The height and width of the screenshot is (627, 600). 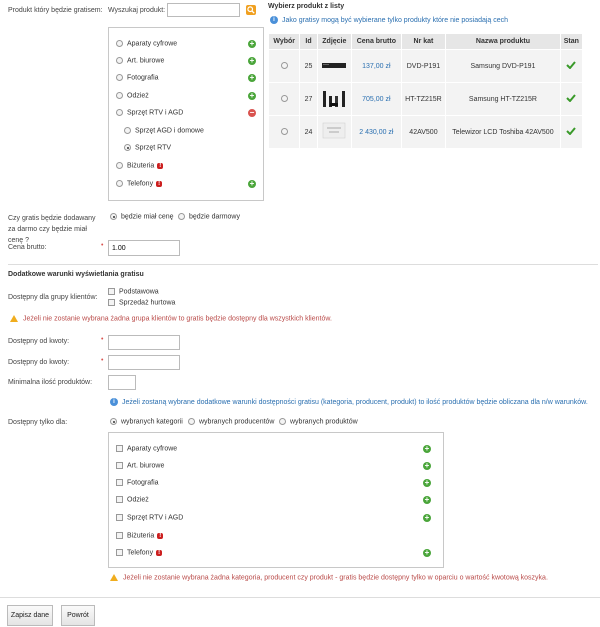 I want to click on client-group-option: Podstawowa, so click(x=133, y=291).